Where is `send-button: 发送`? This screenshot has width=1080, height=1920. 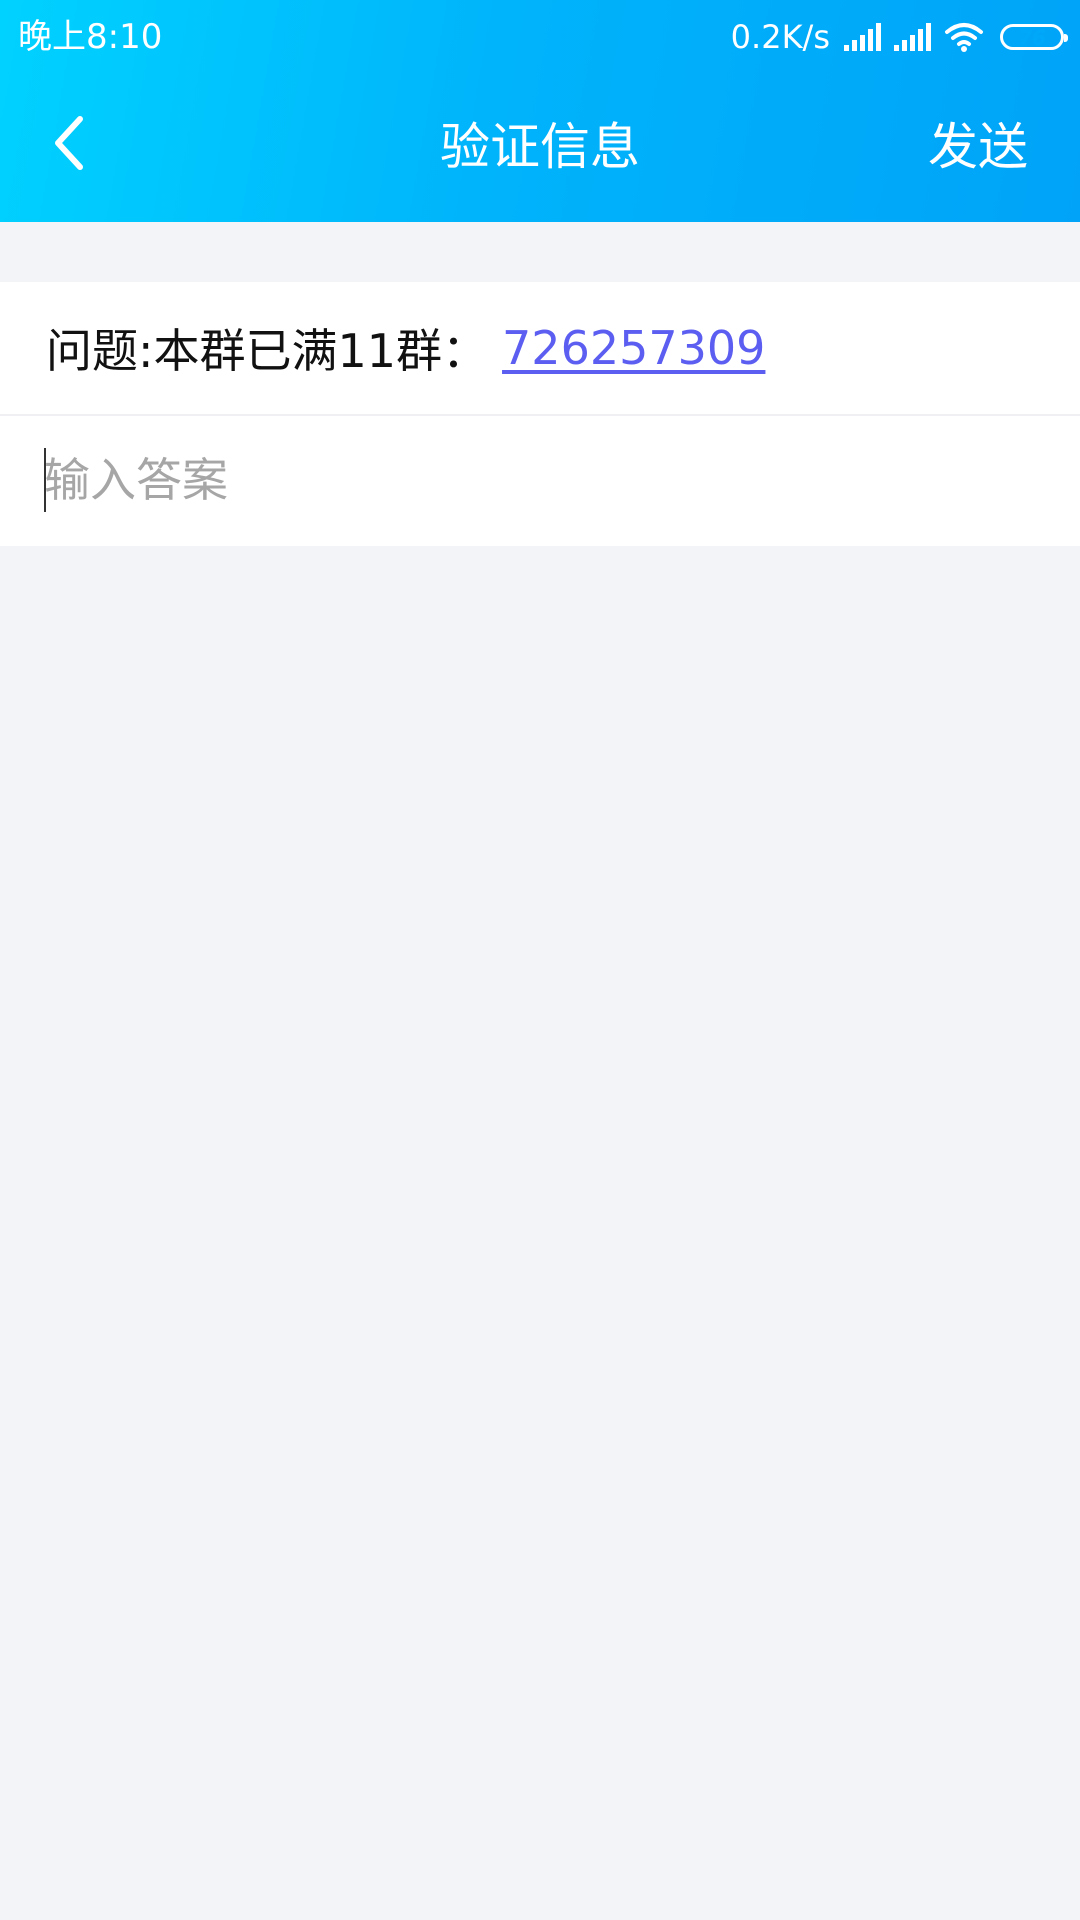 send-button: 发送 is located at coordinates (978, 147).